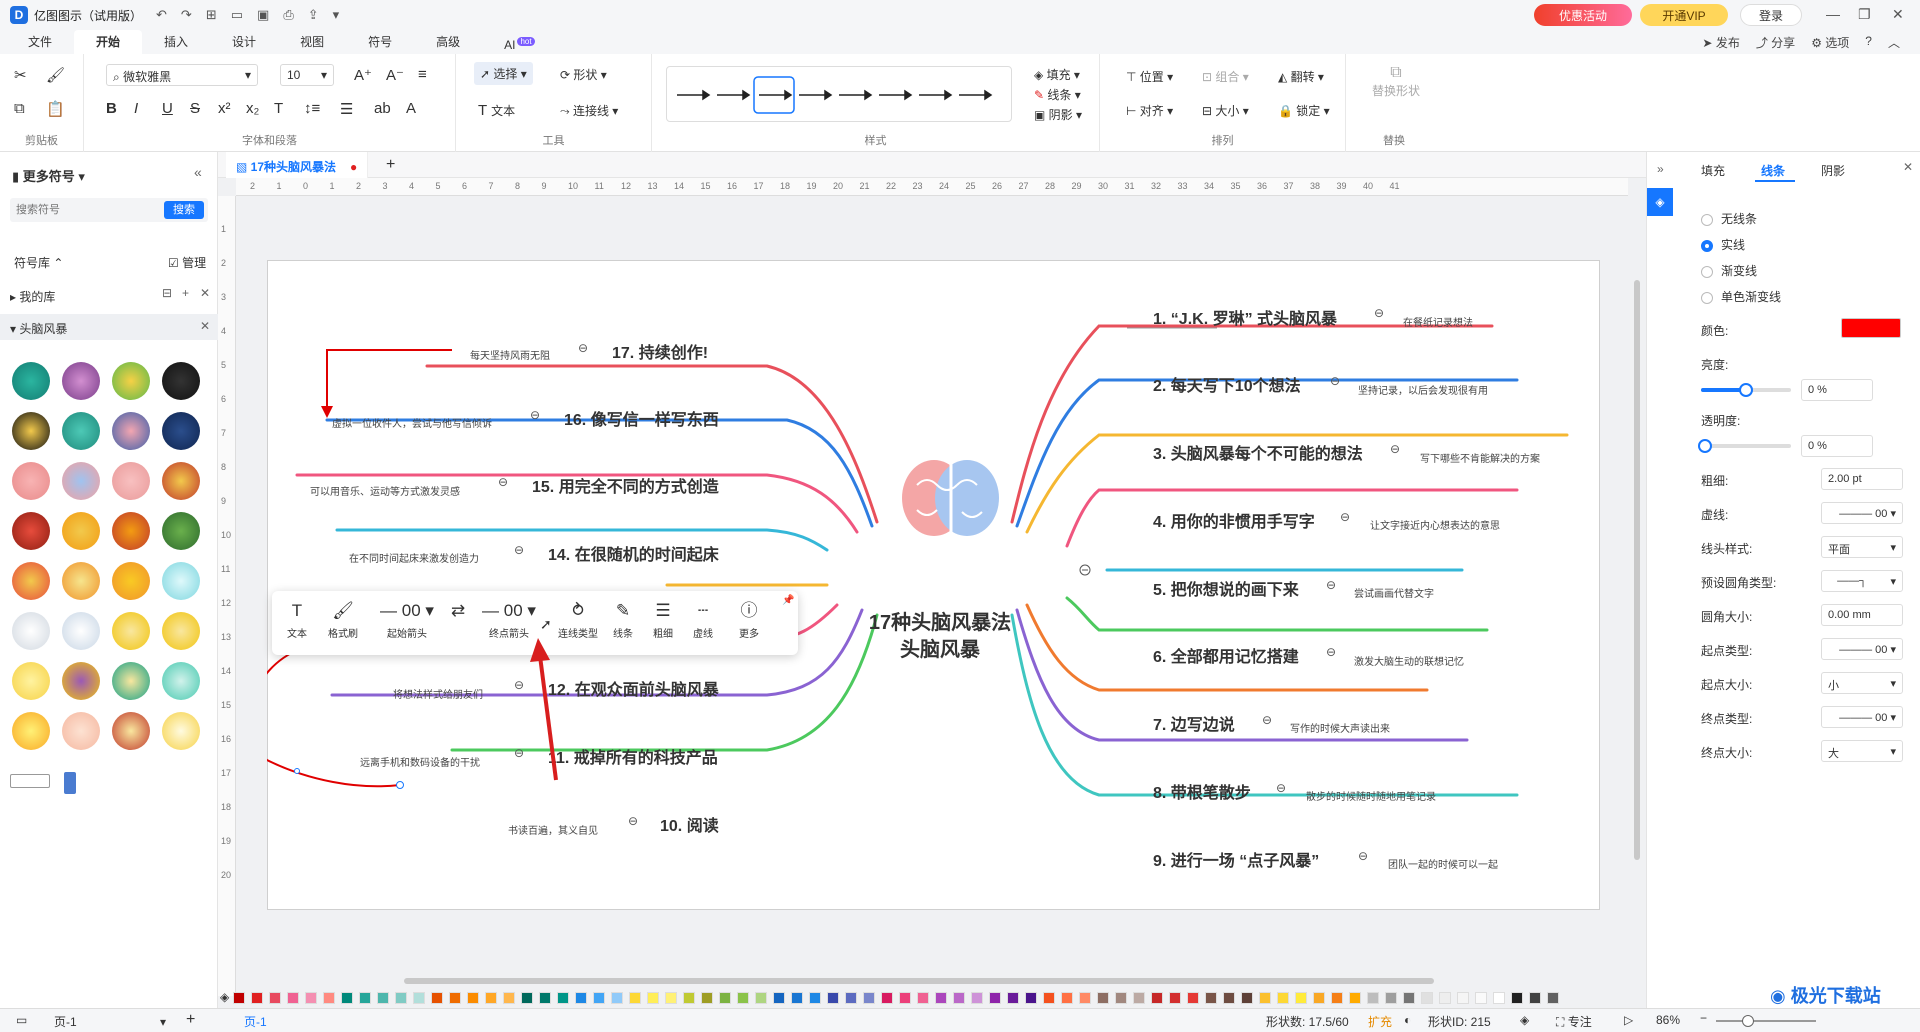  What do you see at coordinates (181, 731) in the screenshot?
I see `idea-sheet-icon` at bounding box center [181, 731].